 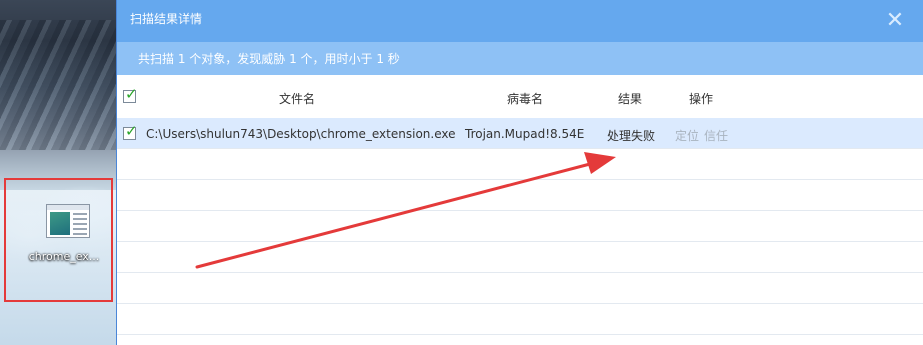 I want to click on dialog-titlebar: 扫描结果详情 ✕, so click(x=520, y=21).